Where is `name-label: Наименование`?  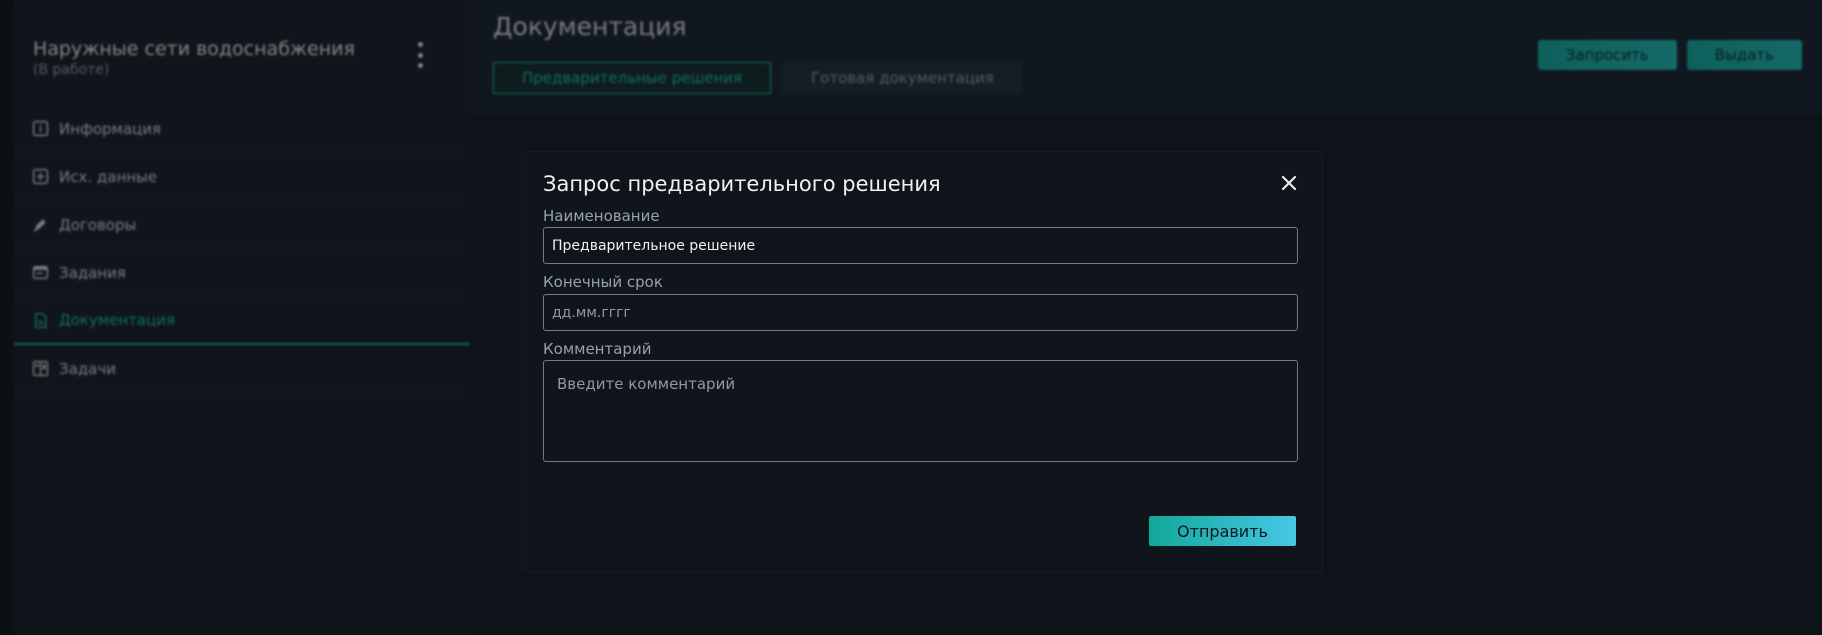
name-label: Наименование is located at coordinates (601, 216).